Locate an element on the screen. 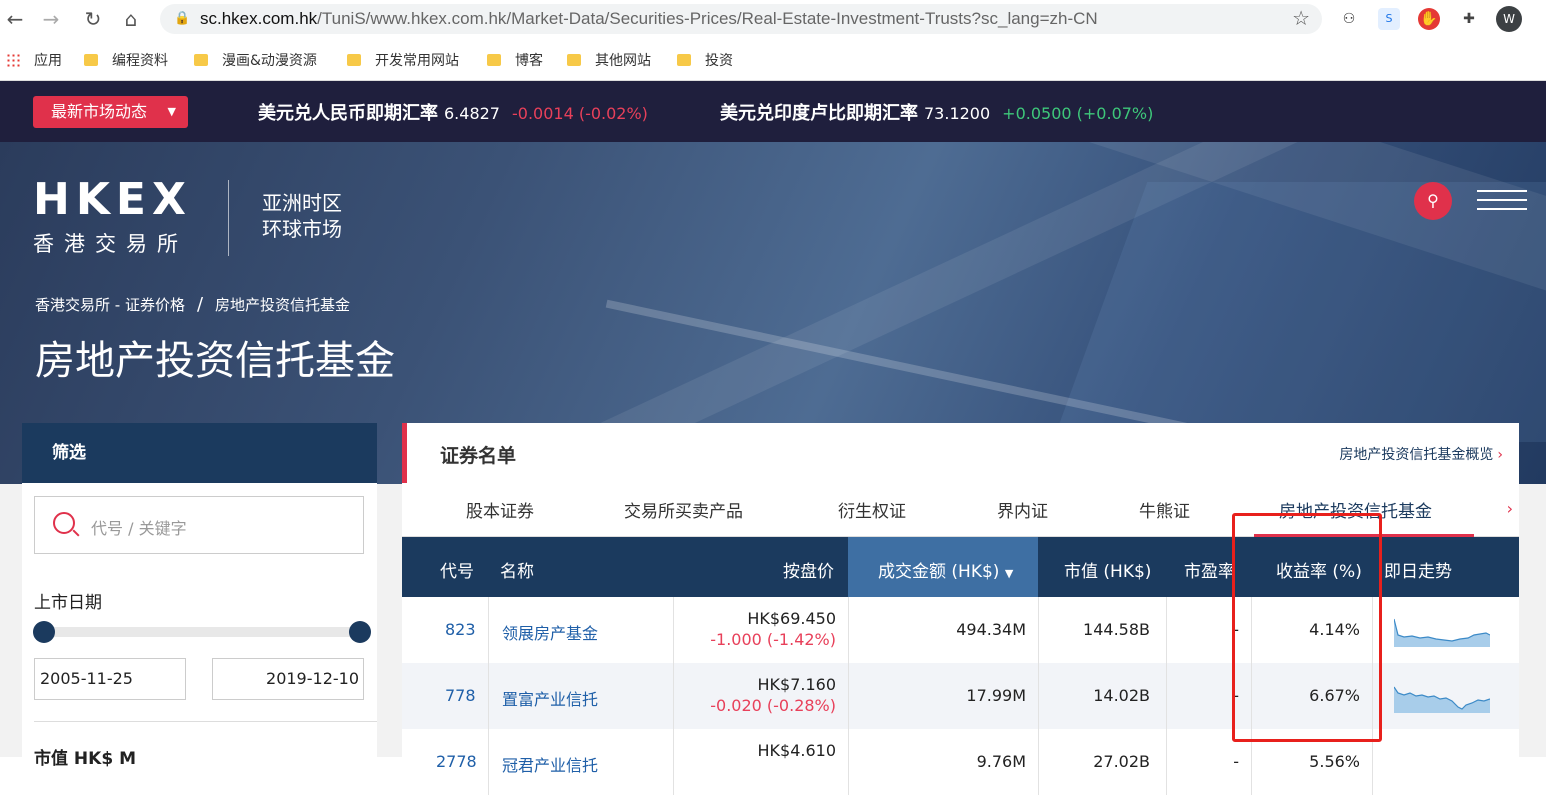 Image resolution: width=1546 pixels, height=795 pixels. ticker-item: 美元兑人民币即期汇率 6.4827 -0.0014 (-0.02%) is located at coordinates (453, 112).